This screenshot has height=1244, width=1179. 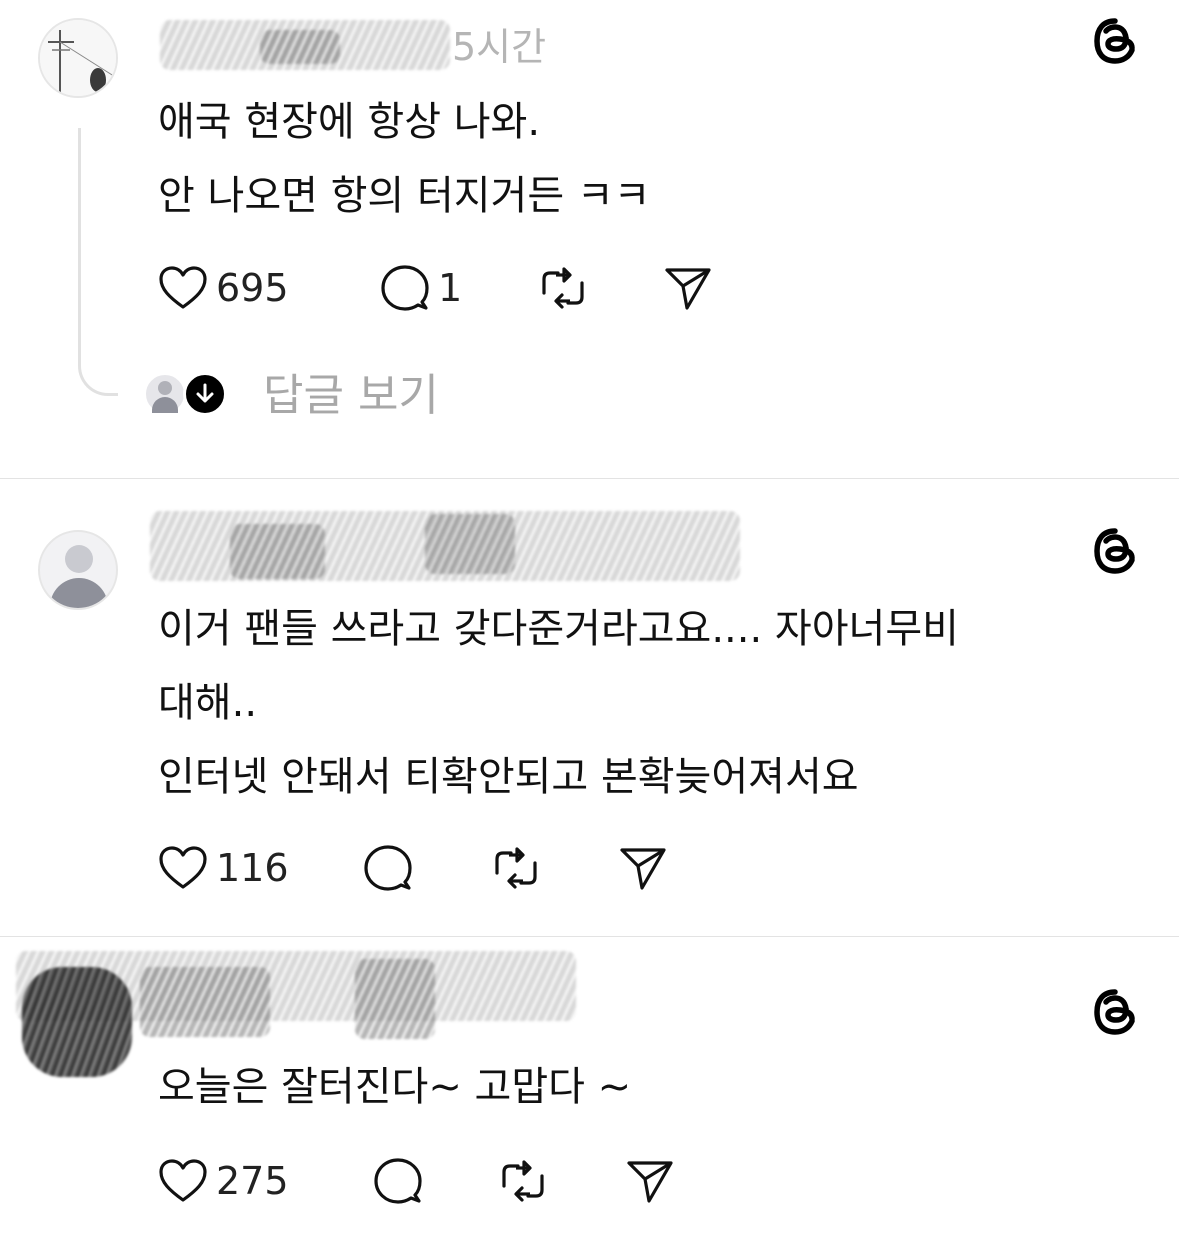 What do you see at coordinates (208, 703) in the screenshot?
I see `post-text-line: 대해..` at bounding box center [208, 703].